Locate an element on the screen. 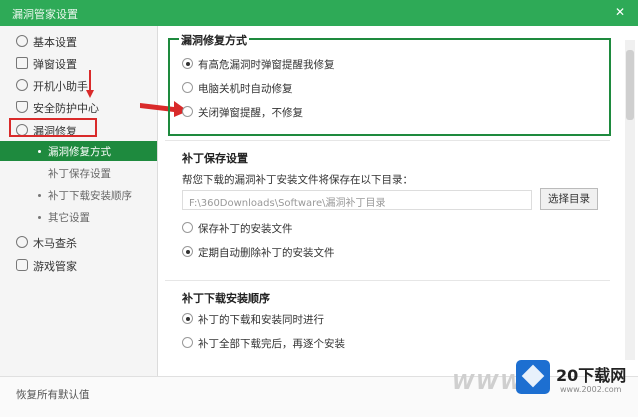 The height and width of the screenshot is (417, 638). popup-icon is located at coordinates (22, 63).